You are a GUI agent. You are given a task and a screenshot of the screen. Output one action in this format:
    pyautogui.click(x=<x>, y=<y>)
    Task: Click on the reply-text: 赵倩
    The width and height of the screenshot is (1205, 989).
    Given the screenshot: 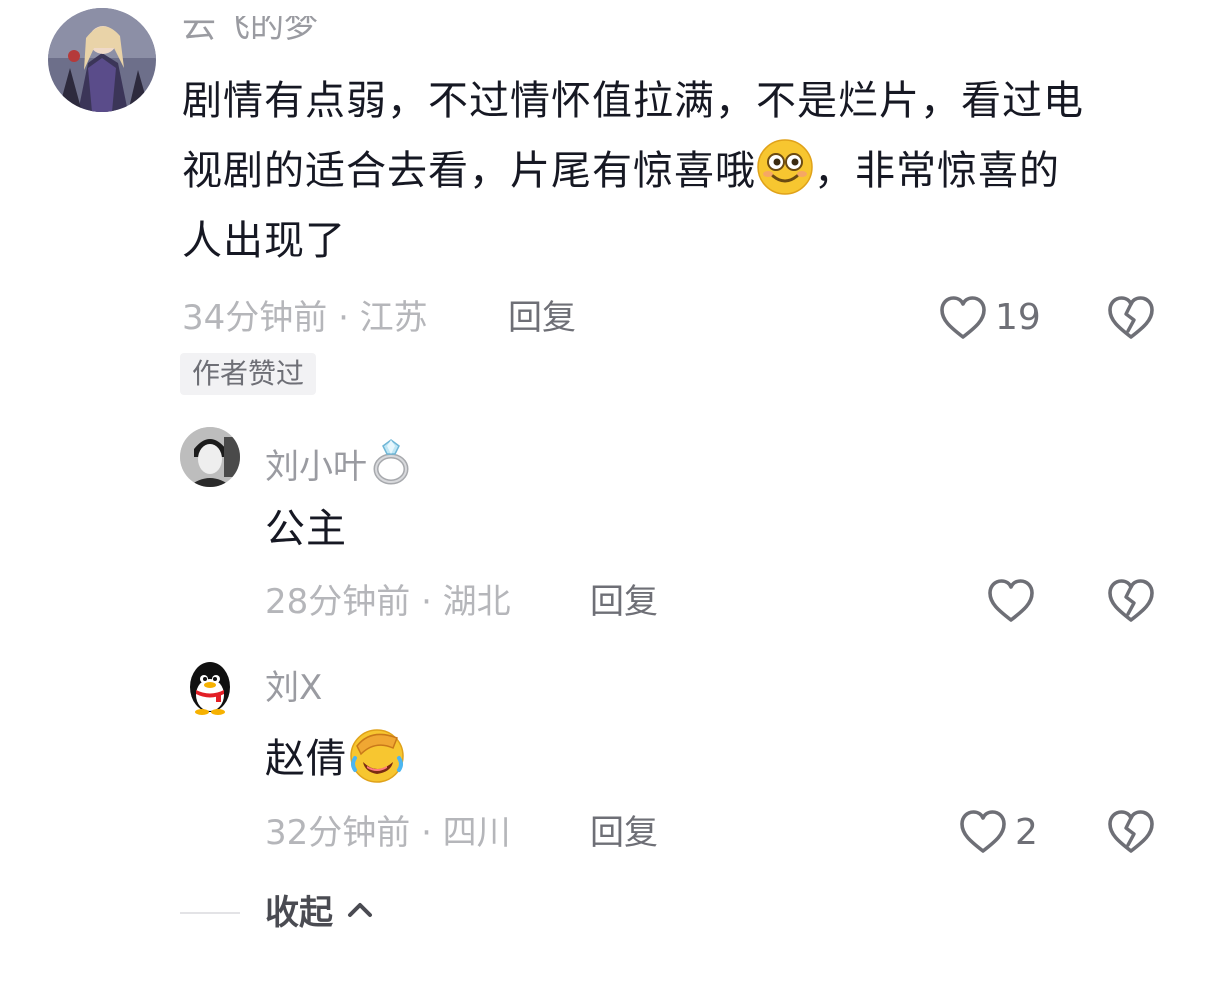 What is the action you would take?
    pyautogui.click(x=336, y=759)
    